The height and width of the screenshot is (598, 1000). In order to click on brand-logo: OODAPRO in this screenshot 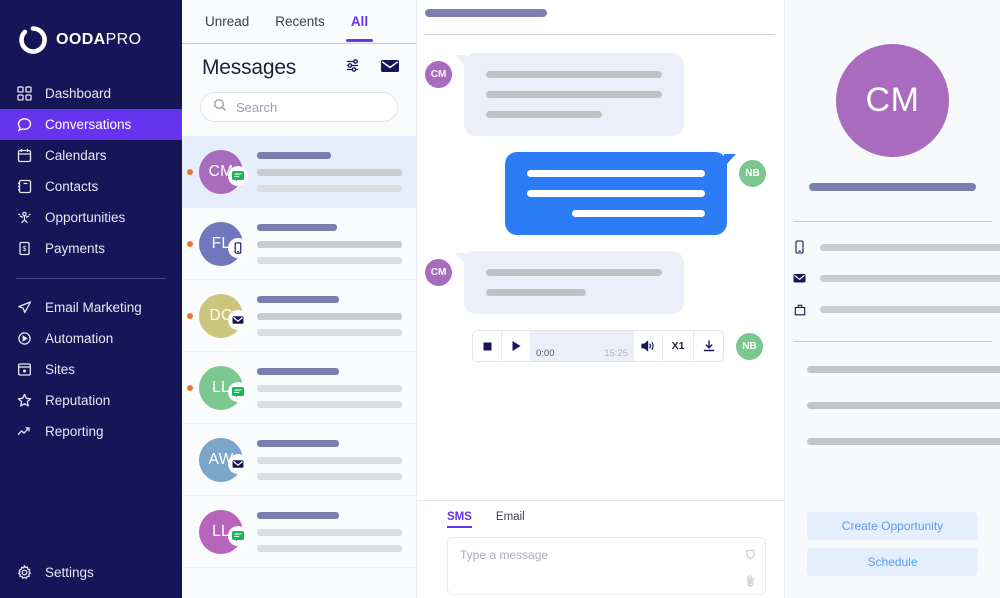, I will do `click(91, 31)`.